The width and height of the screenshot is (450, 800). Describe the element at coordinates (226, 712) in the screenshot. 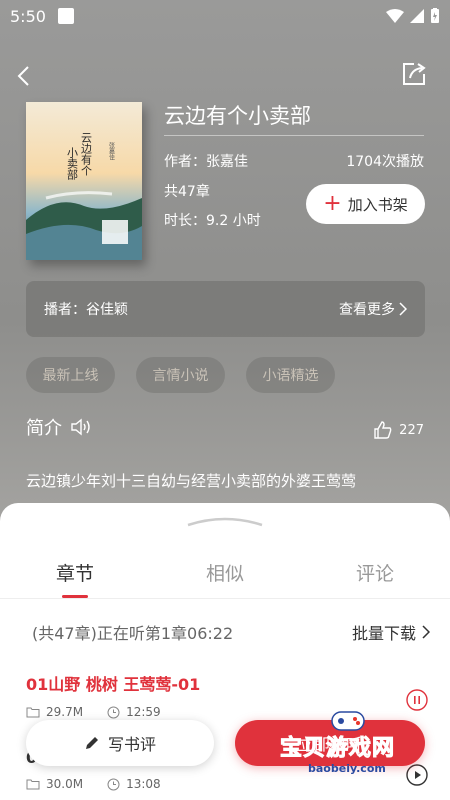

I see `chapter-meta: 29.7M 12:59` at that location.